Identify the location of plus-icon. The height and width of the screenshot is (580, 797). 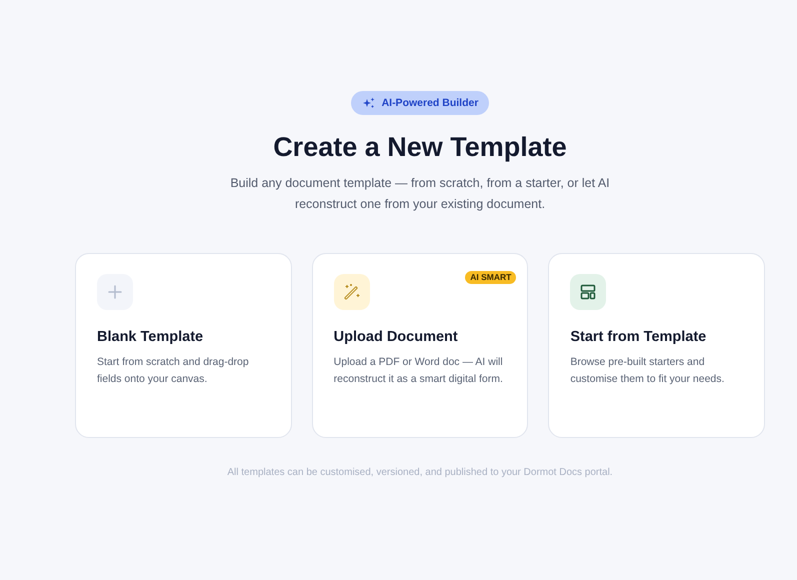
(115, 292).